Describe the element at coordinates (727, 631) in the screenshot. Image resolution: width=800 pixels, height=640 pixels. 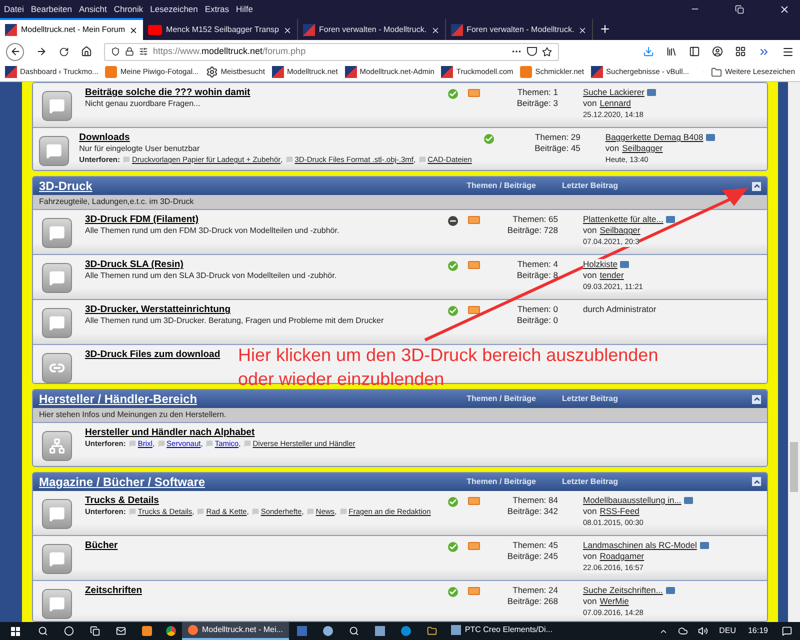
I see `language-indicator: DEU` at that location.